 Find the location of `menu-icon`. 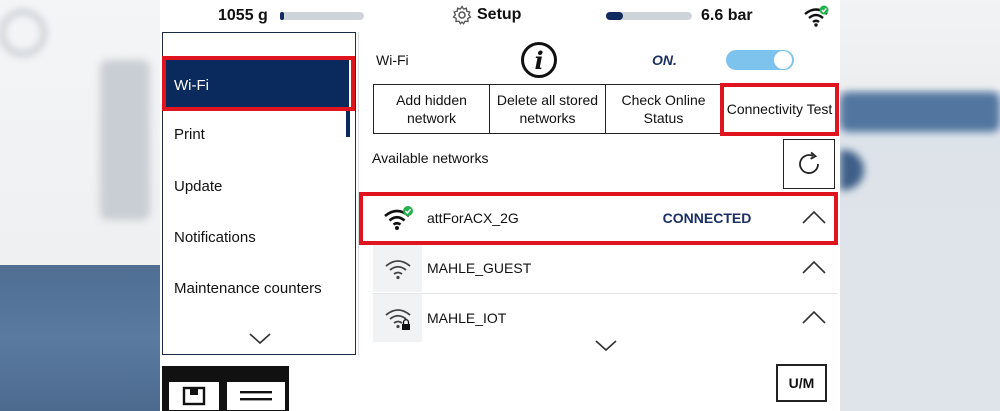

menu-icon is located at coordinates (256, 396).